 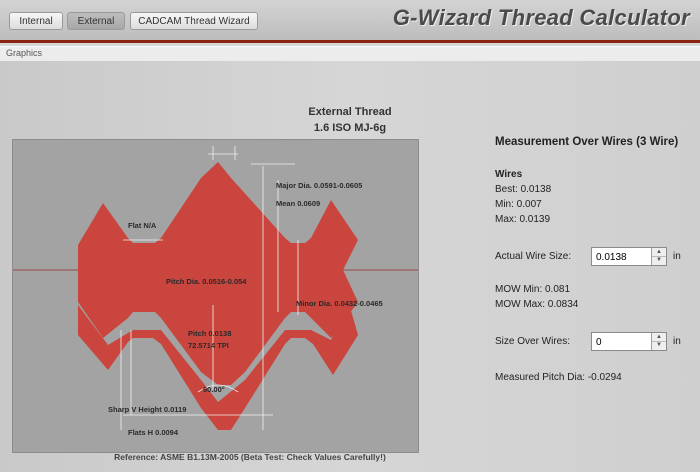 What do you see at coordinates (350, 120) in the screenshot?
I see `thread-title: External Thread 1.6 ISO MJ-6g` at bounding box center [350, 120].